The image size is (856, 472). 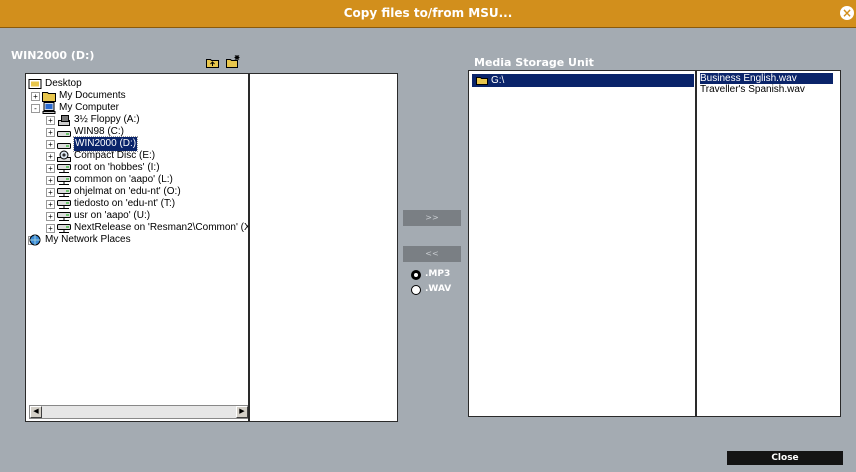 What do you see at coordinates (49, 108) in the screenshot?
I see `computer-icon` at bounding box center [49, 108].